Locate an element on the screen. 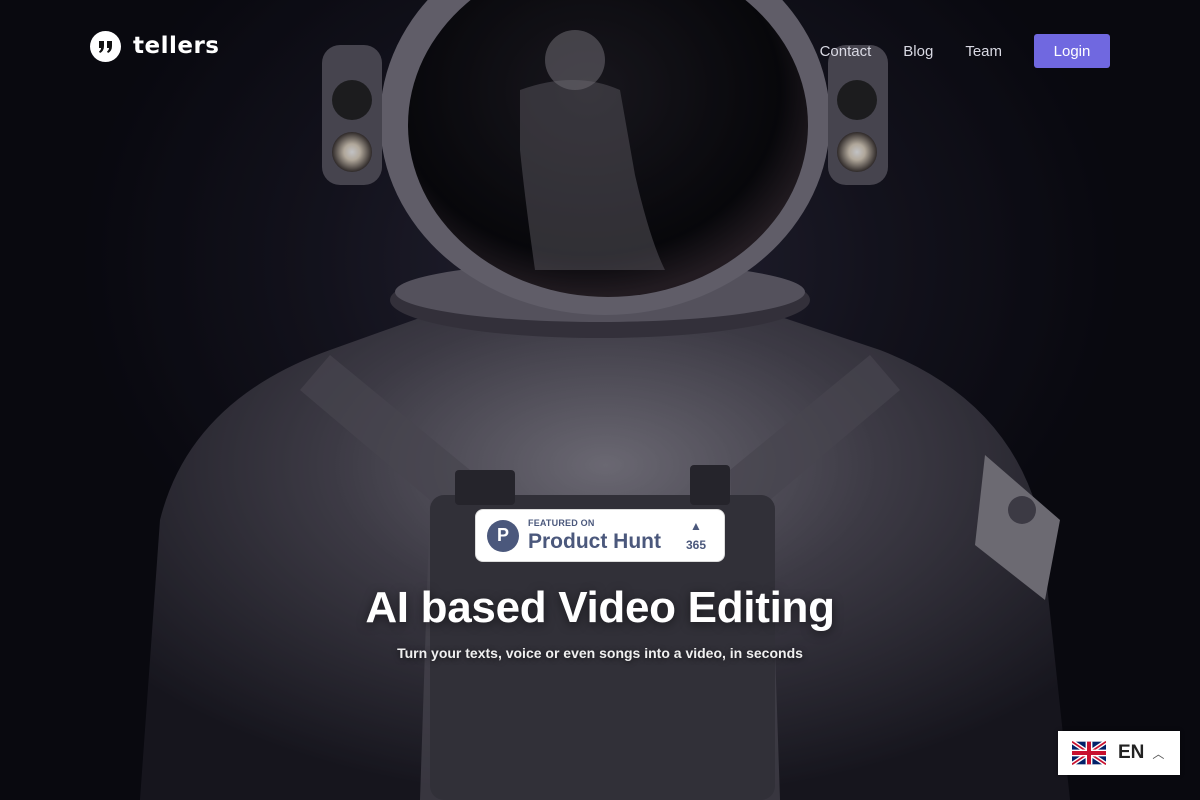 Image resolution: width=1200 pixels, height=800 pixels. badge-votes: ▲ 365 is located at coordinates (696, 535).